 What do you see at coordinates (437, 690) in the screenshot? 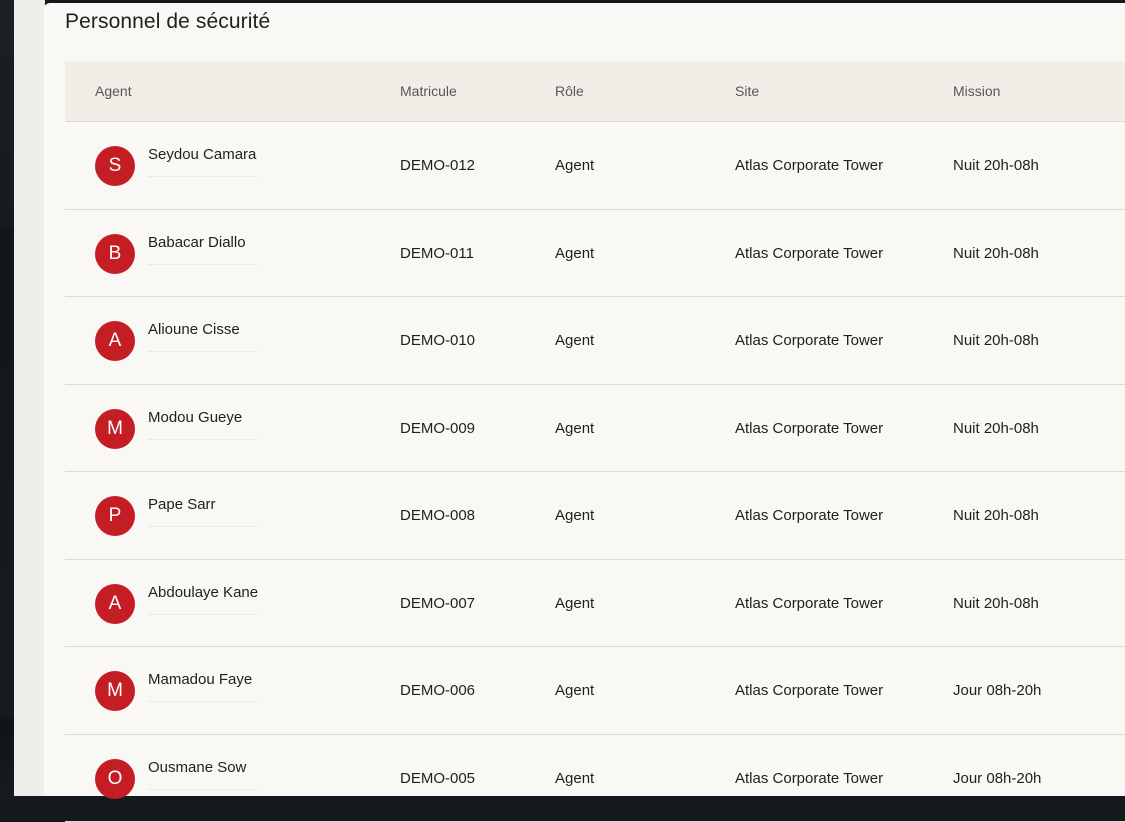
I see `agent-matricule: DEMO-006` at bounding box center [437, 690].